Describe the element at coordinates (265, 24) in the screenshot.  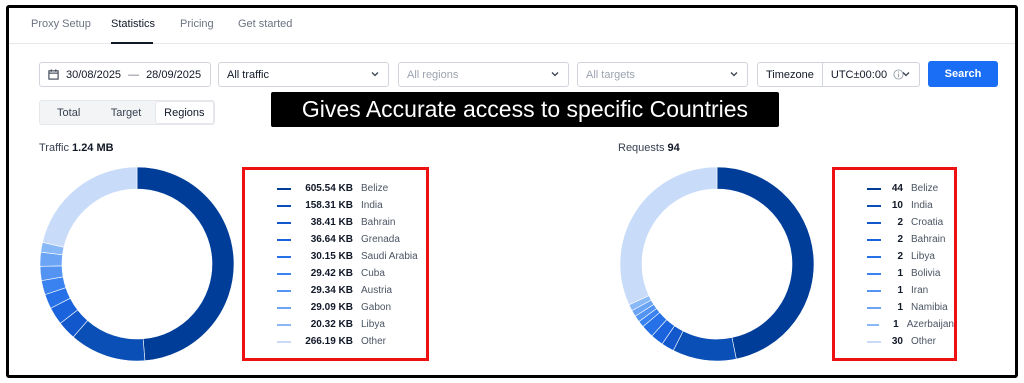
I see `tab-get-started: Get started` at that location.